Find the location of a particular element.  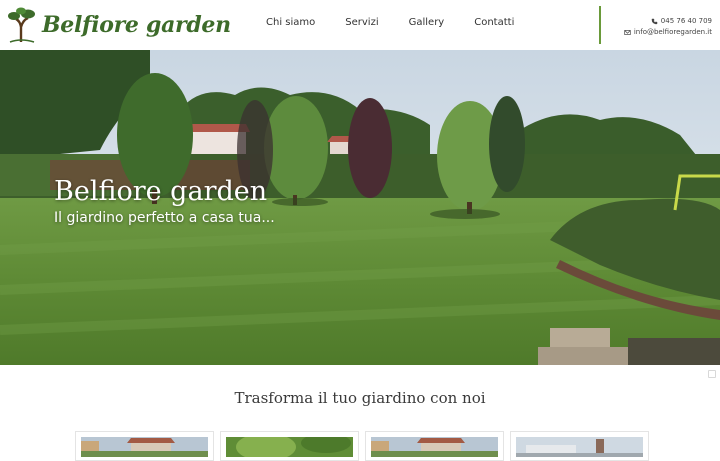

phone-icon is located at coordinates (654, 21).